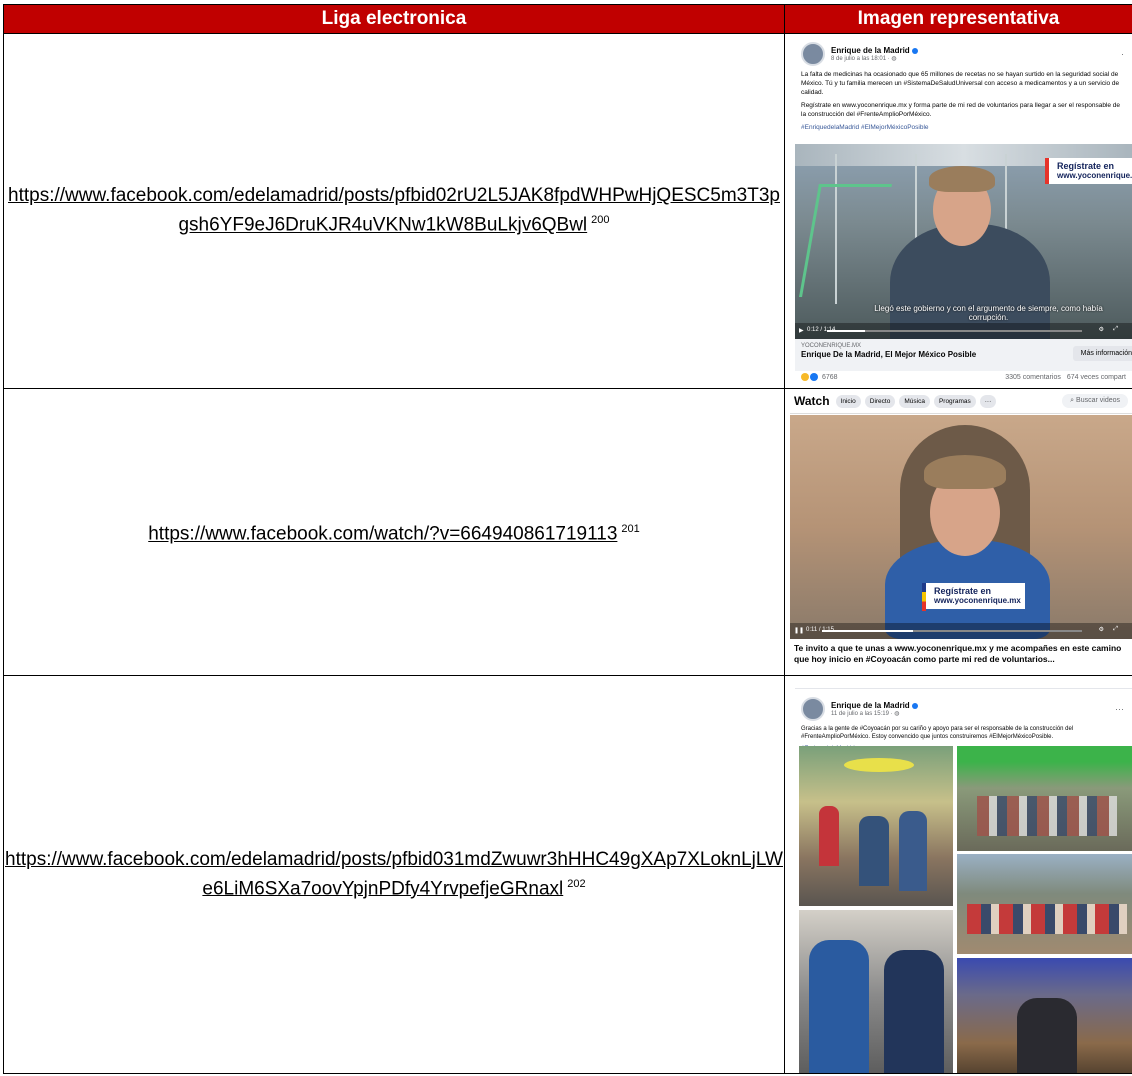 This screenshot has height=1076, width=1132. What do you see at coordinates (814, 377) in the screenshot?
I see `like-icon` at bounding box center [814, 377].